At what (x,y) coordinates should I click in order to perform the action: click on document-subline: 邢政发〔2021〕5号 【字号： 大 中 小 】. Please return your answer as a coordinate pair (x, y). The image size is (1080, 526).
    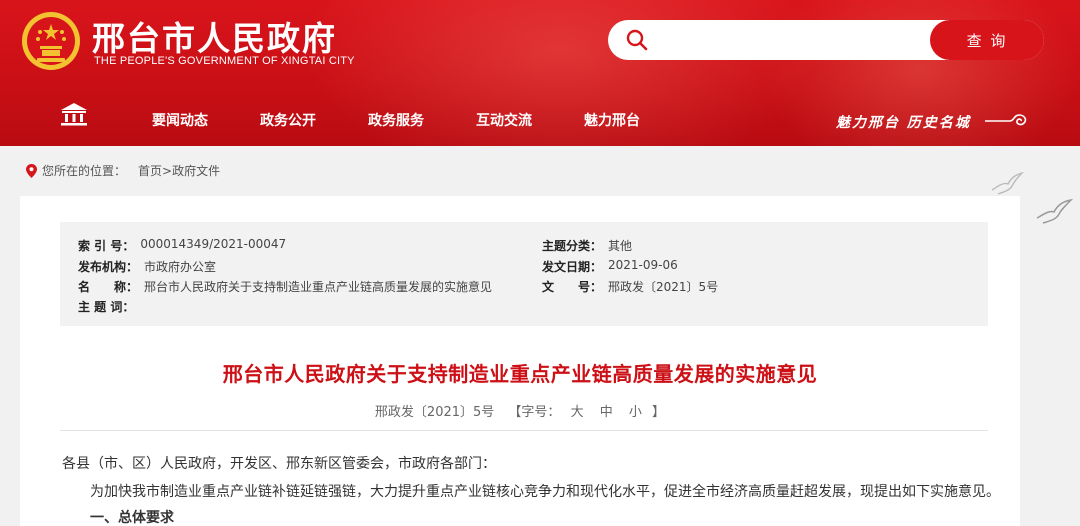
    Looking at the image, I should click on (520, 410).